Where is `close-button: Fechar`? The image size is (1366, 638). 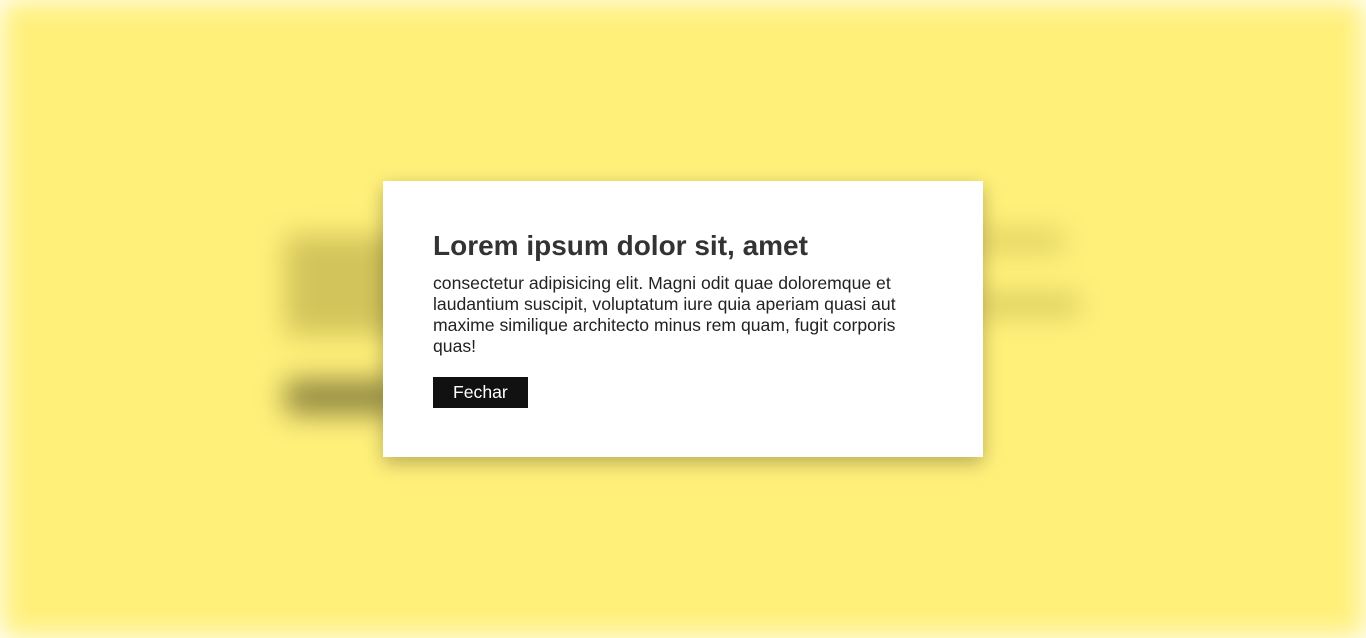 close-button: Fechar is located at coordinates (480, 392).